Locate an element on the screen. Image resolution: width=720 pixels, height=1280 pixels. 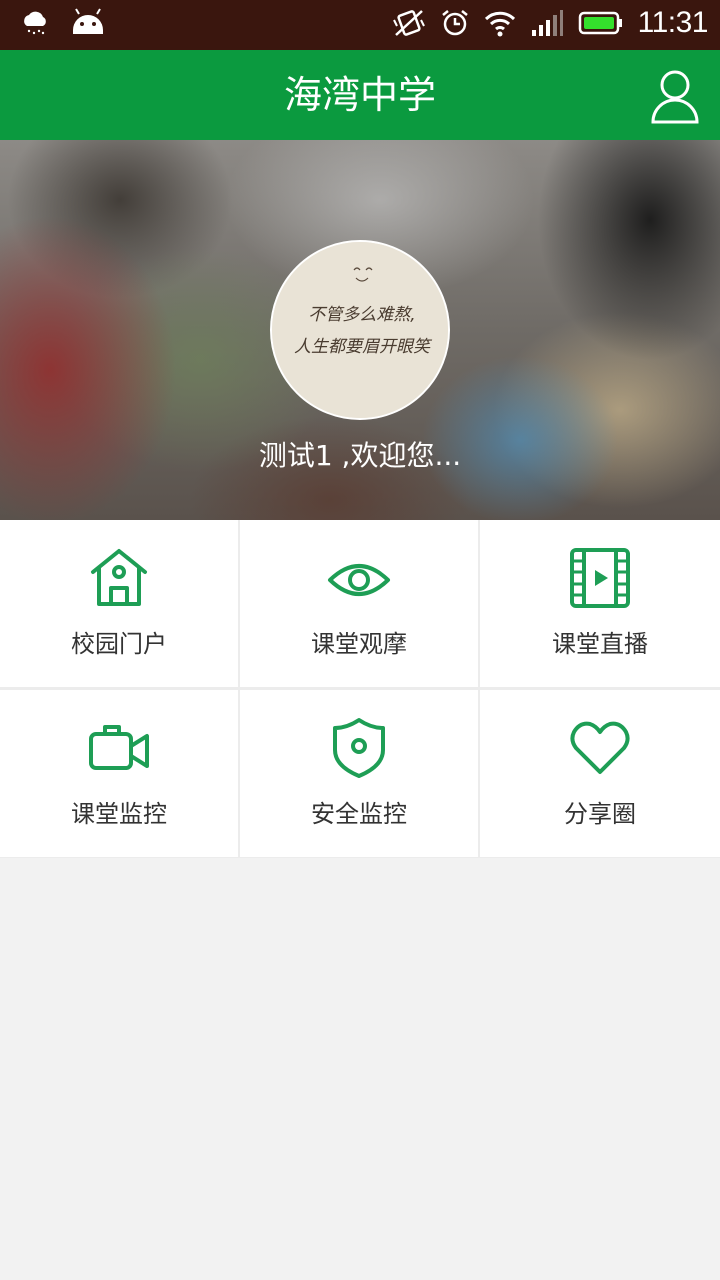
app-bar: 海湾中学 is located at coordinates (360, 95).